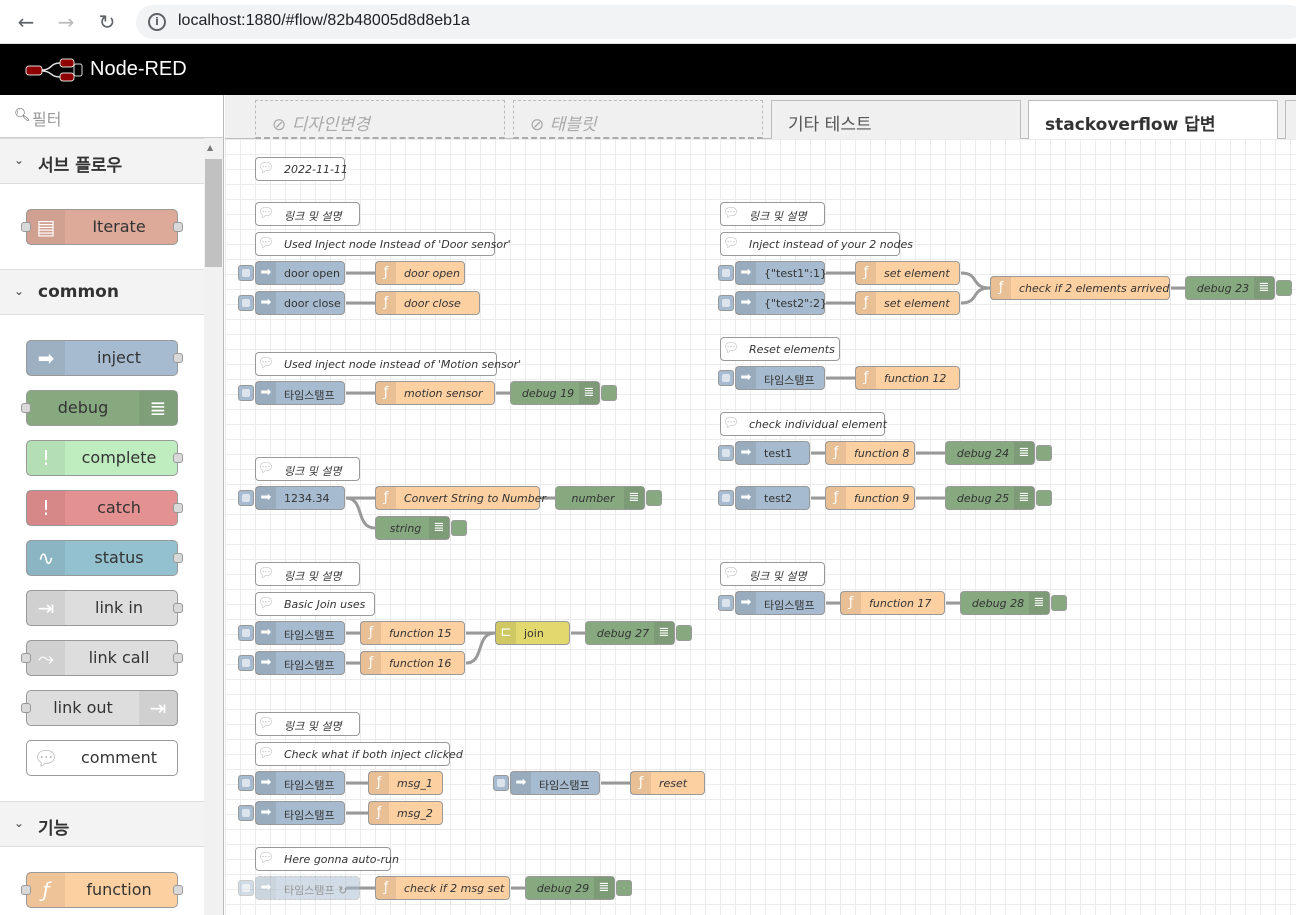  I want to click on palette-node-debug: ≣ debug, so click(102, 408).